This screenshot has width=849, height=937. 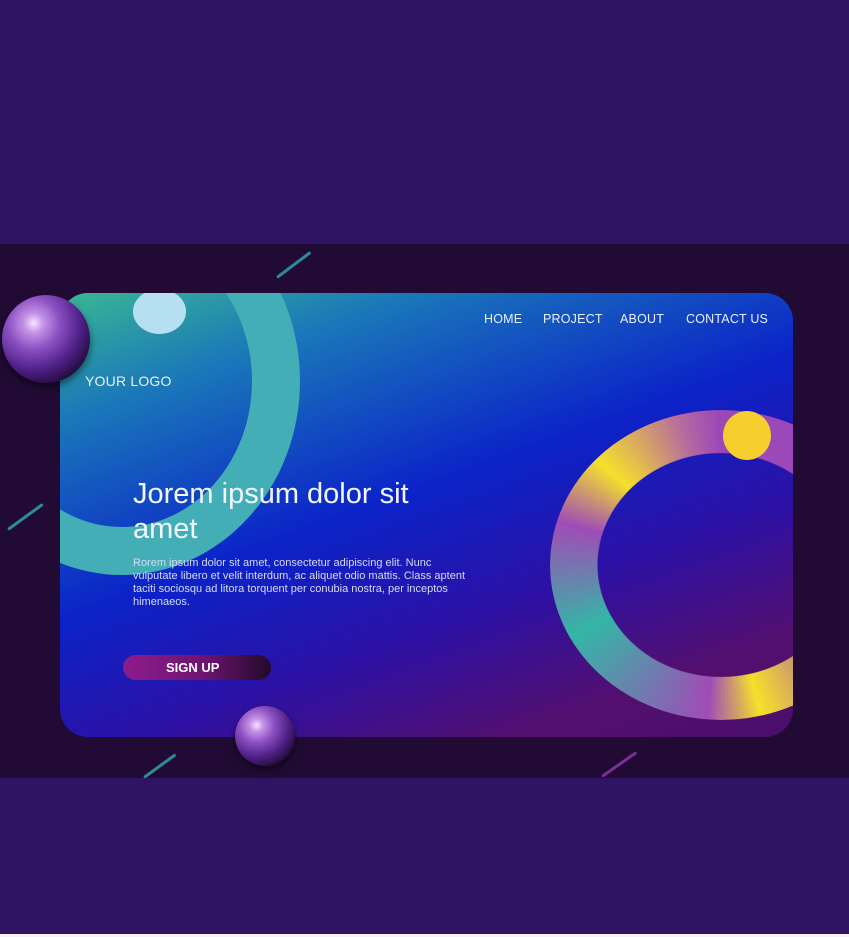 What do you see at coordinates (197, 667) in the screenshot?
I see `sign-up-button: SIGN UP` at bounding box center [197, 667].